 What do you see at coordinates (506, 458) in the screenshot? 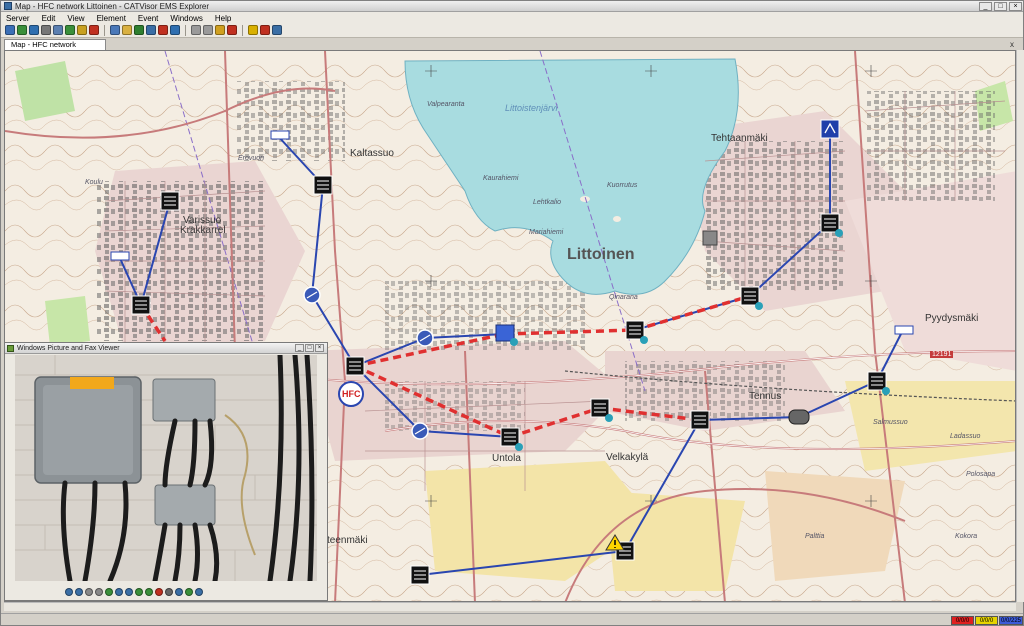
I see `map-place-label: Untola` at bounding box center [506, 458].